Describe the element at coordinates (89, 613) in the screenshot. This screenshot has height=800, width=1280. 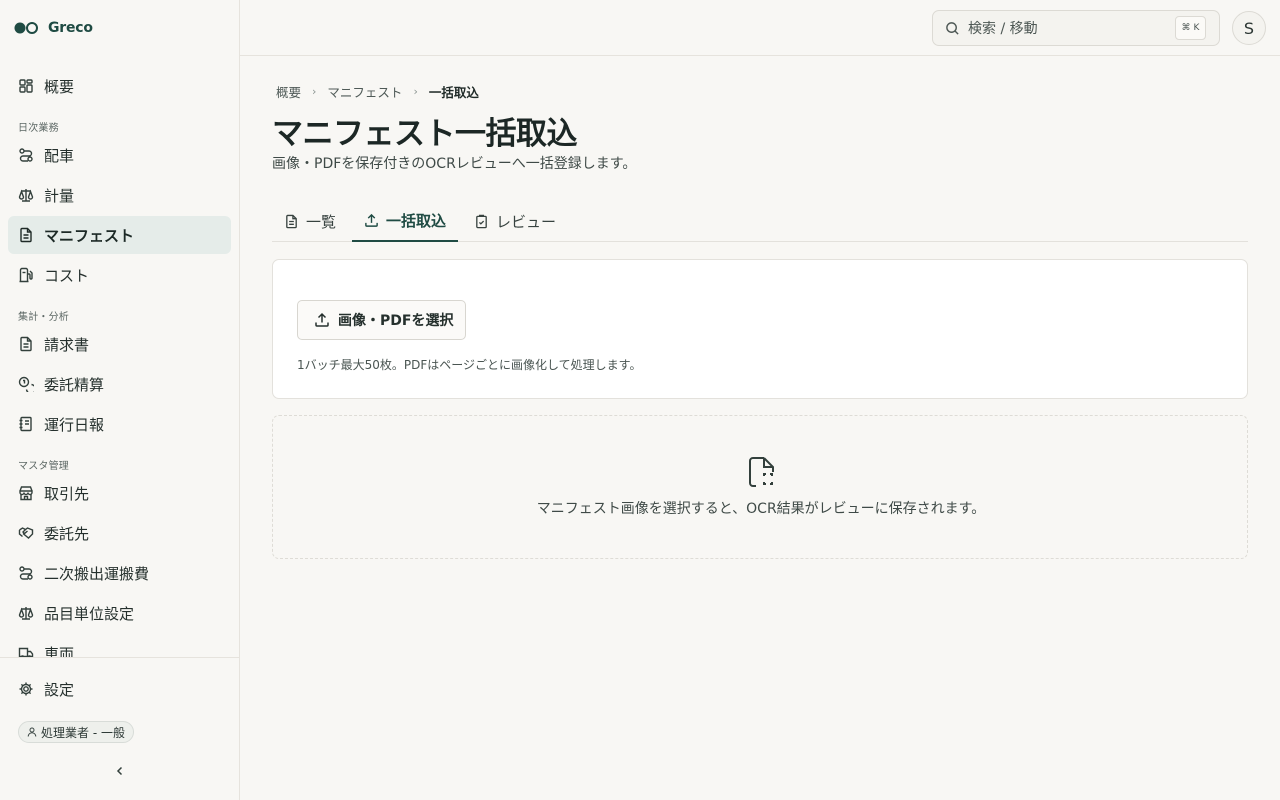
I see `sidebar-item-label: 品目単位設定` at that location.